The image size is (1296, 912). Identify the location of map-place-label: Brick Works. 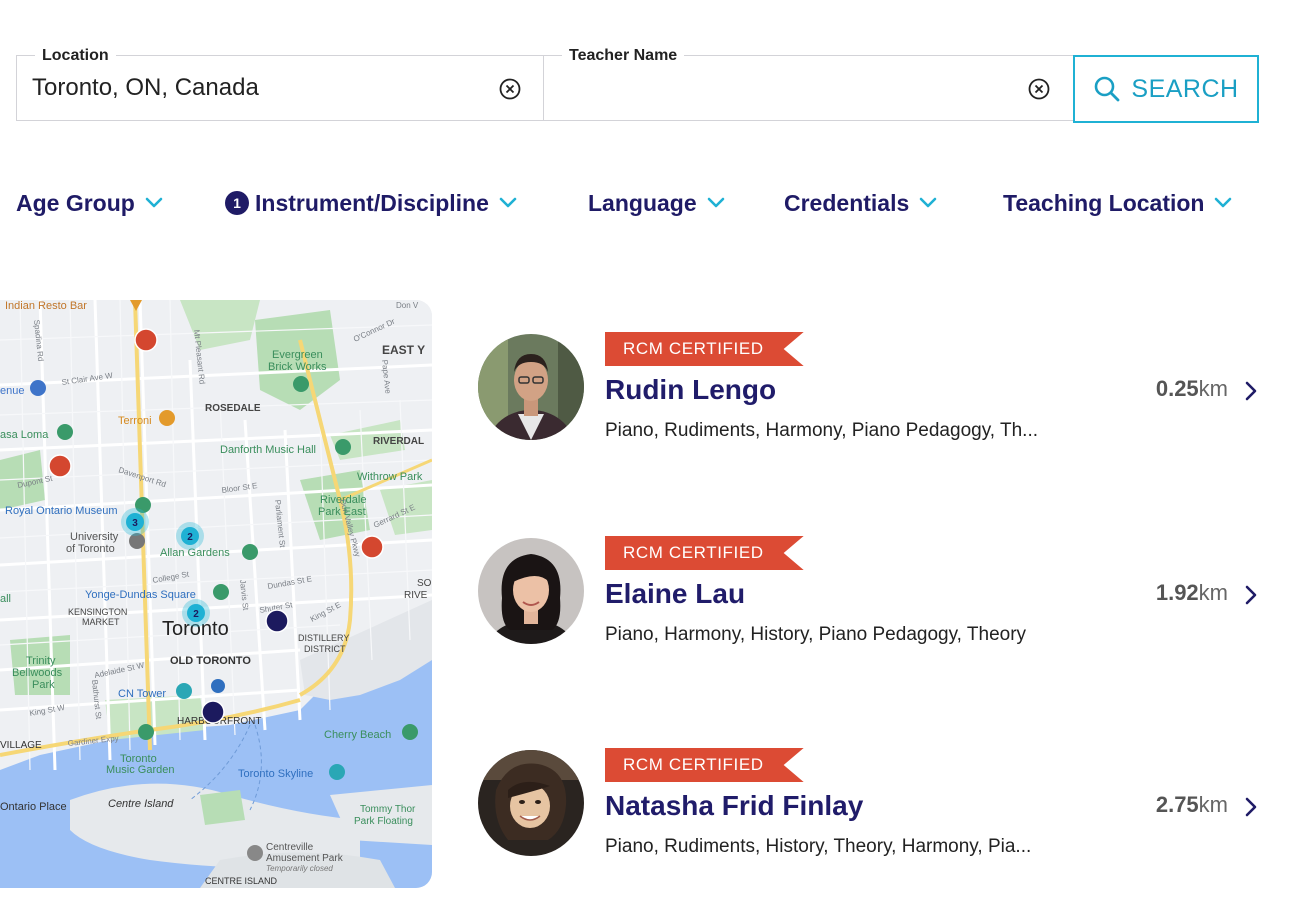
(297, 367).